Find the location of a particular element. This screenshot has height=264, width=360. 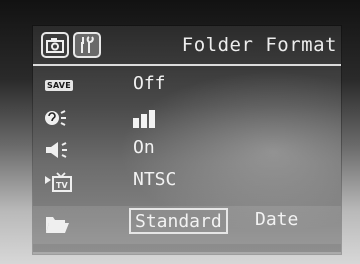

menu-header: Folder Format is located at coordinates (187, 45).